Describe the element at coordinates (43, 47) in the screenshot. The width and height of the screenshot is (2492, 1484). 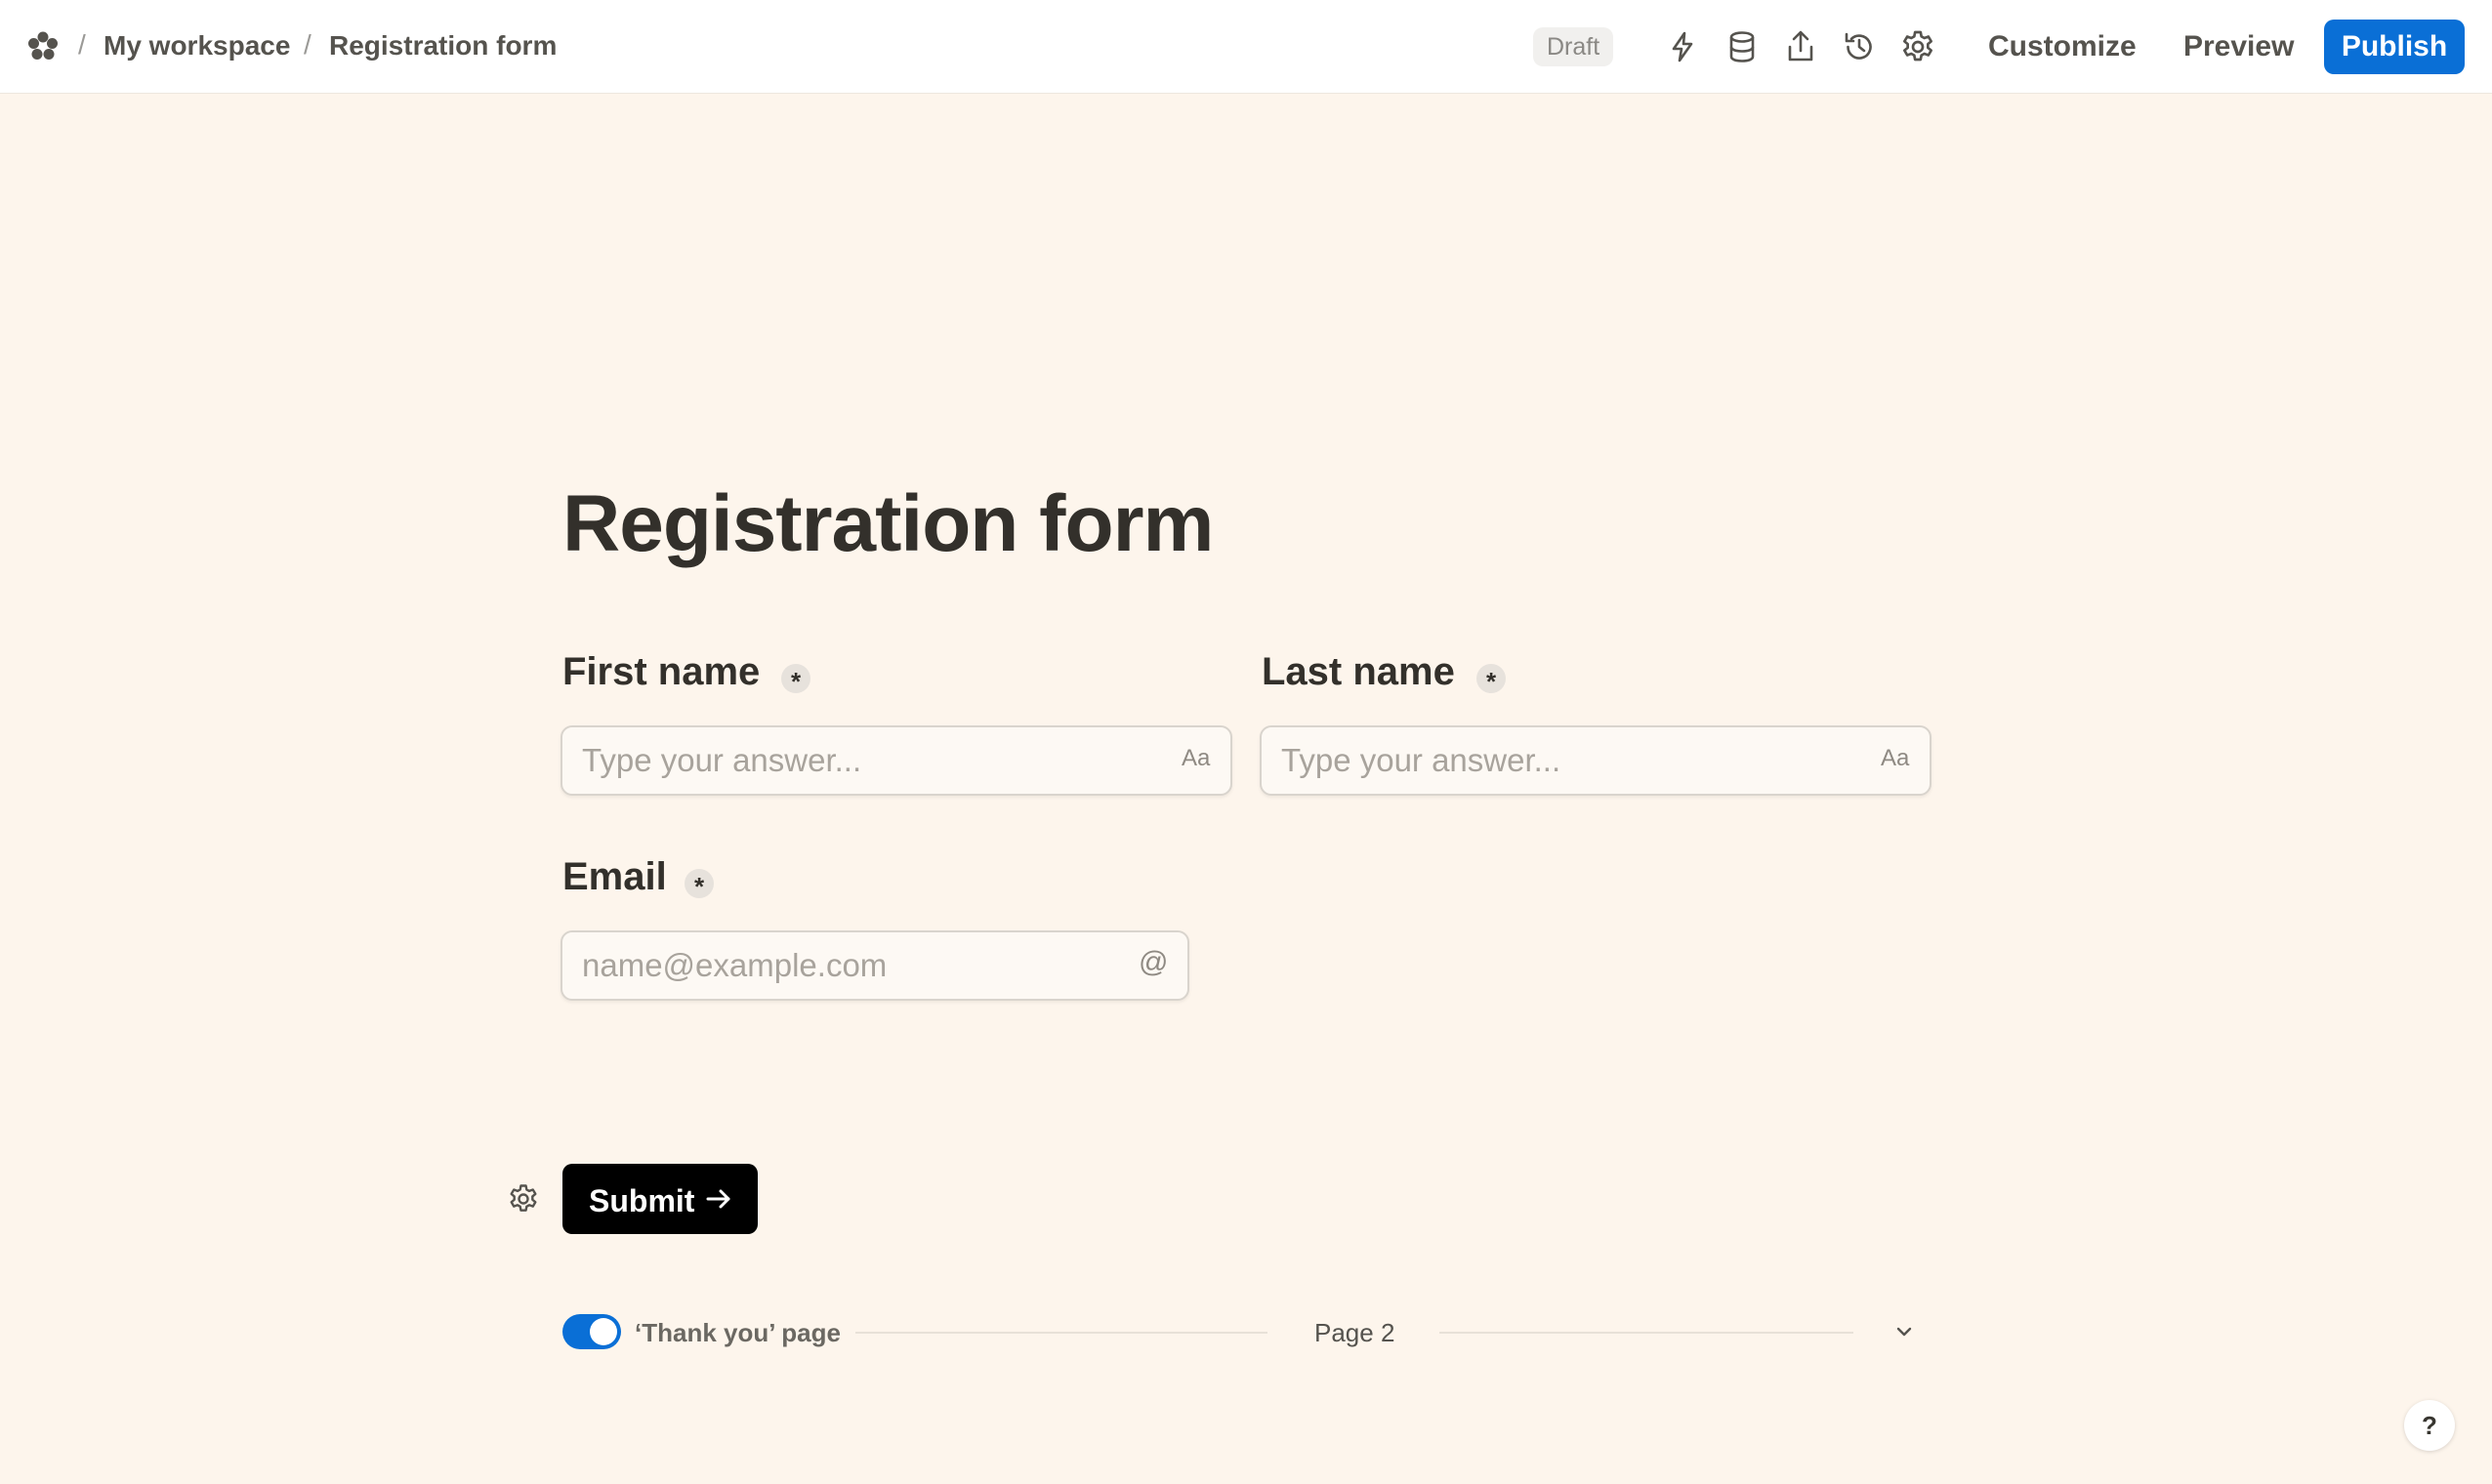
I see `flower-logo-icon` at that location.